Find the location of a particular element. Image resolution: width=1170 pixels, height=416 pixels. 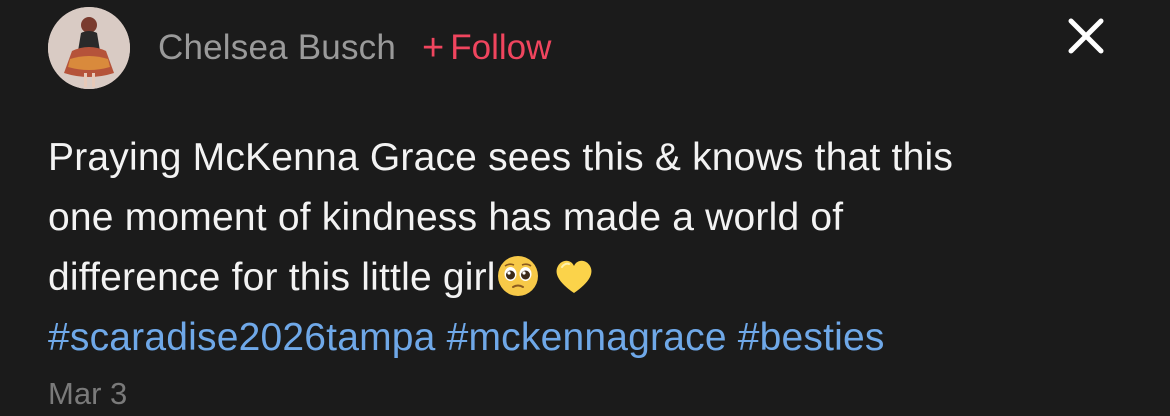

caption-line: difference for this little girl is located at coordinates (598, 278).